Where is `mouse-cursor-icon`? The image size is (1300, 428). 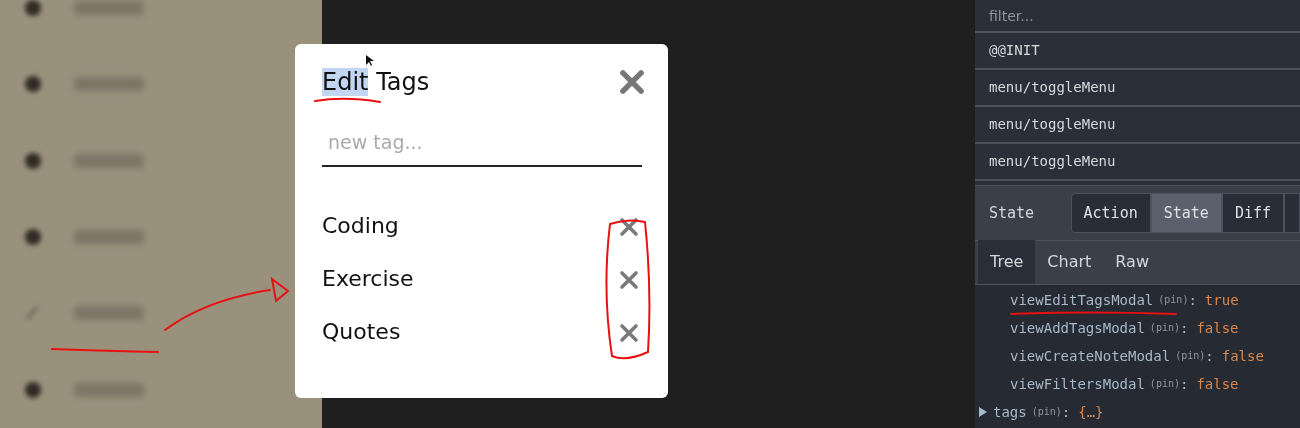 mouse-cursor-icon is located at coordinates (370, 61).